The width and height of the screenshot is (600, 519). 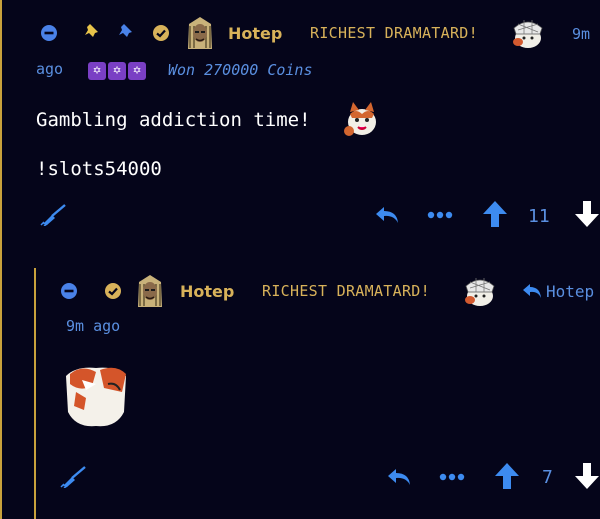 What do you see at coordinates (128, 32) in the screenshot?
I see `pin-blue-icon` at bounding box center [128, 32].